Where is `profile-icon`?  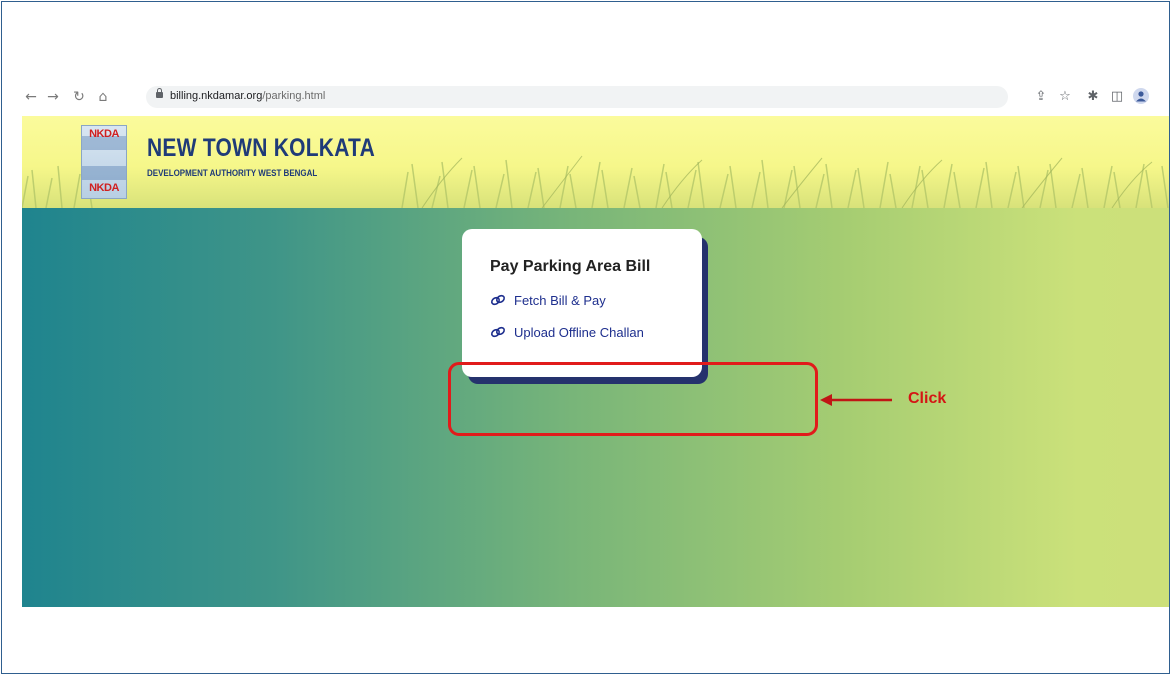 profile-icon is located at coordinates (1141, 97).